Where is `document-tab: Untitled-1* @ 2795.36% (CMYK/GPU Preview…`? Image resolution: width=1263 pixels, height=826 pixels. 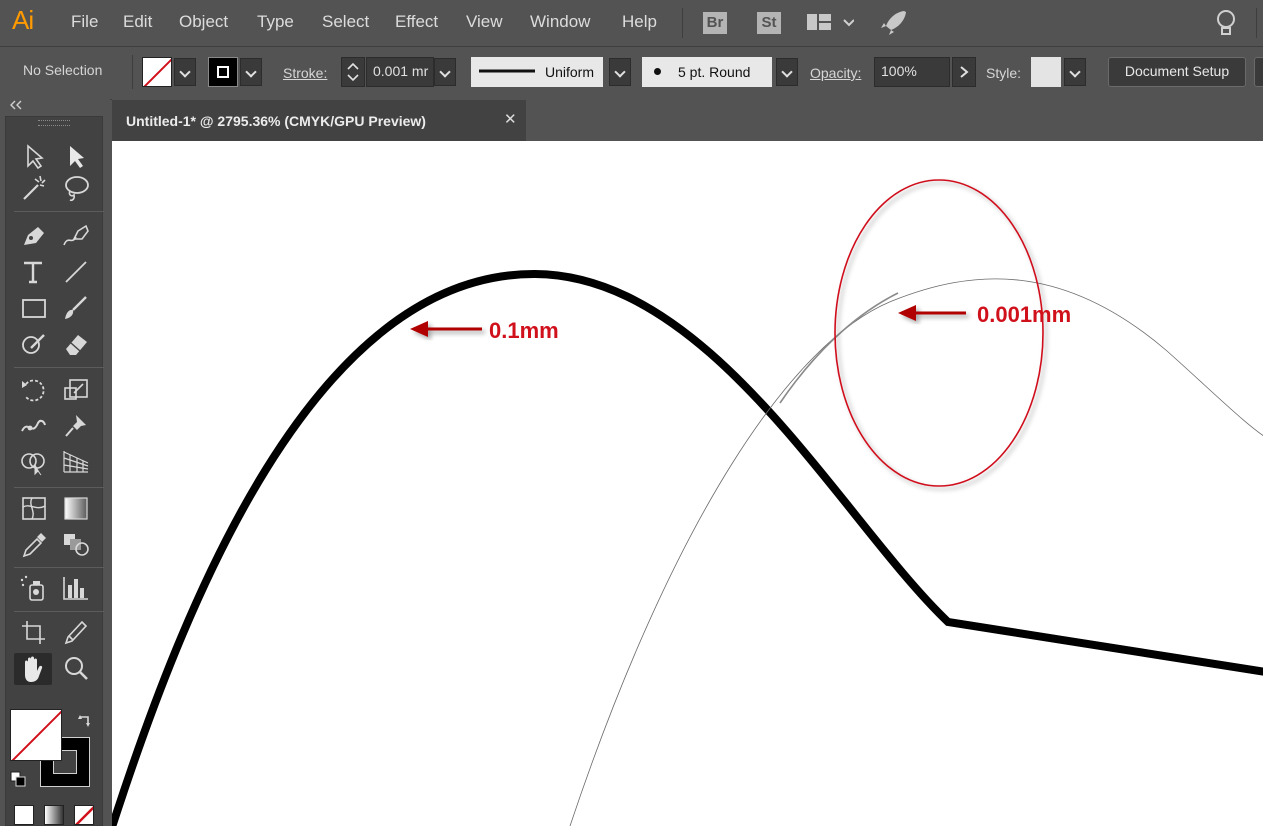 document-tab: Untitled-1* @ 2795.36% (CMYK/GPU Preview… is located at coordinates (319, 120).